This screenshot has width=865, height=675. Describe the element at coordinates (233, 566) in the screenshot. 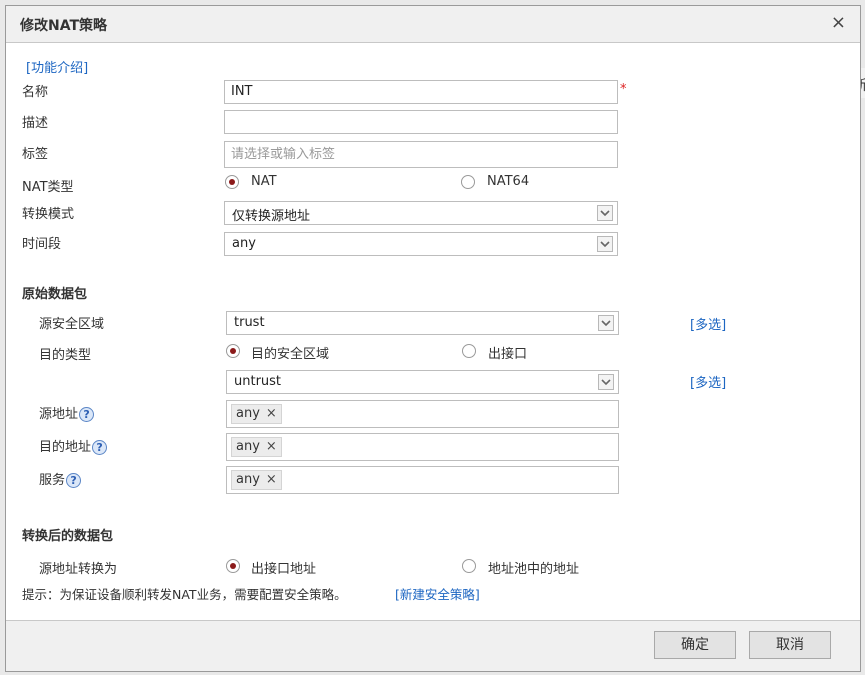

I see `source-convert-interface-radio` at that location.